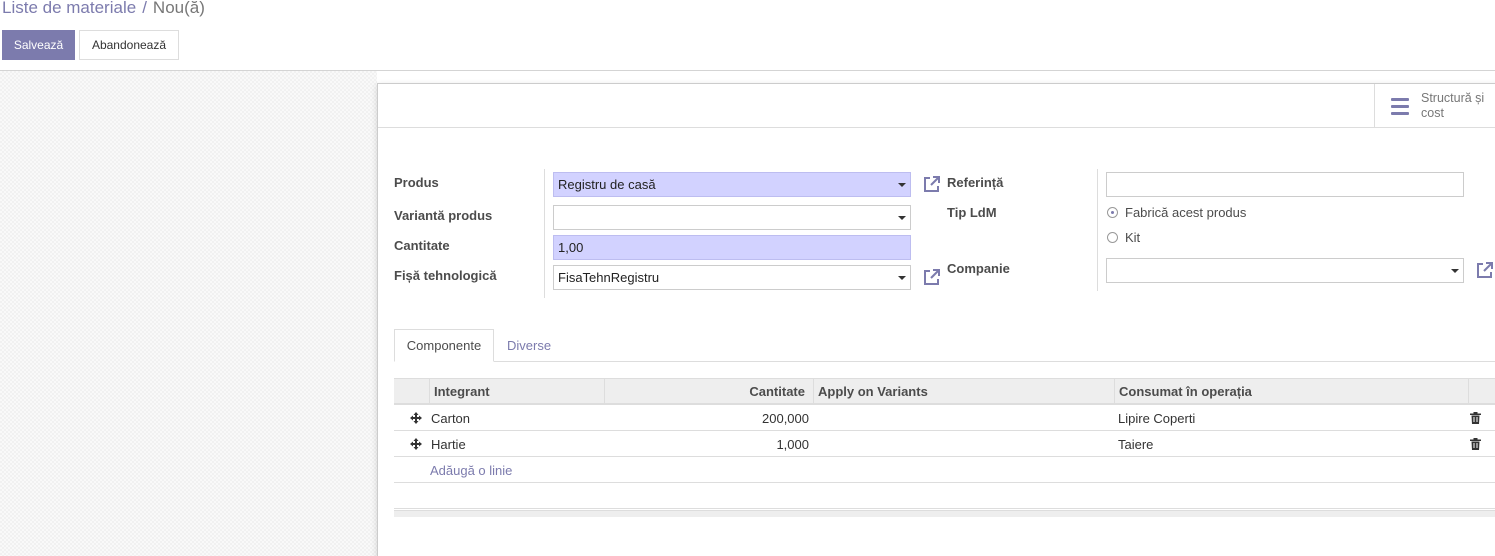 The height and width of the screenshot is (556, 1495). I want to click on product-value: Registru de casă, so click(607, 184).